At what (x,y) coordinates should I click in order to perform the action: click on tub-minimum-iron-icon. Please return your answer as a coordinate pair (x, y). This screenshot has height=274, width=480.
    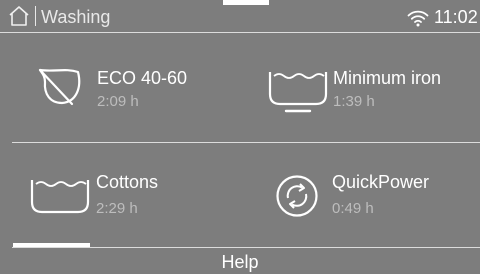
    Looking at the image, I should click on (298, 92).